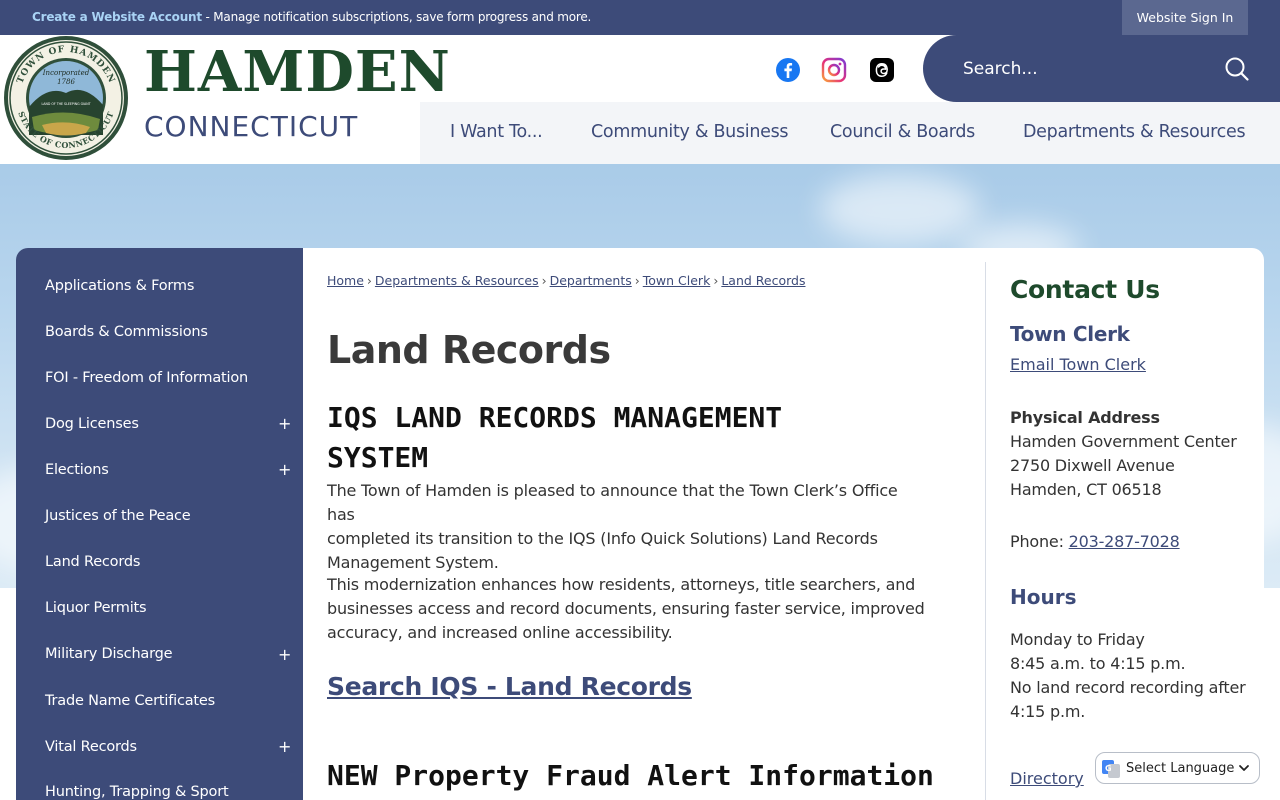 This screenshot has width=1280, height=800. What do you see at coordinates (1085, 417) in the screenshot?
I see `address-label: Physical Address` at bounding box center [1085, 417].